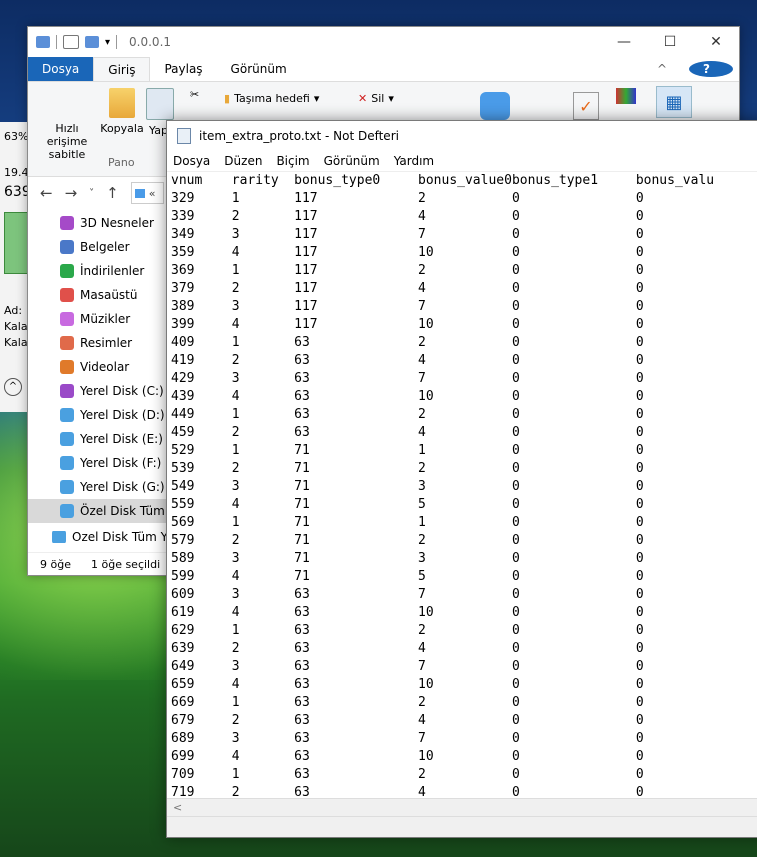 This screenshot has height=857, width=757. I want to click on tree-item: Yerel Disk (D:), so click(98, 415).